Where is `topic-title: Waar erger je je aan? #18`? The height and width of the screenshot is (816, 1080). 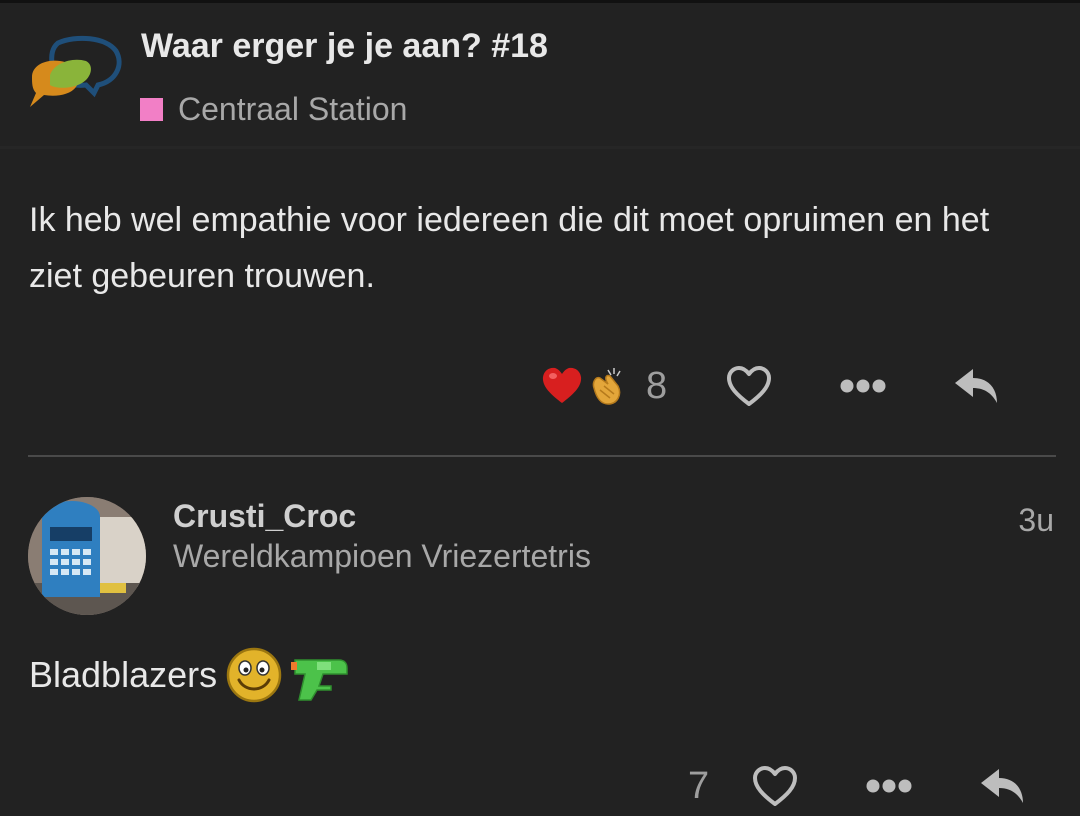 topic-title: Waar erger je je aan? #18 is located at coordinates (344, 46).